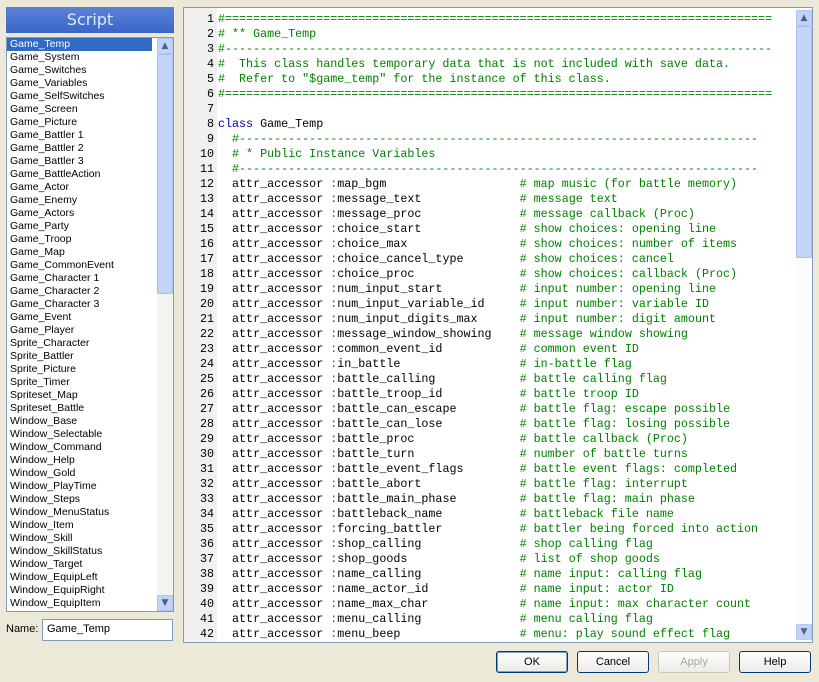 The height and width of the screenshot is (682, 819). Describe the element at coordinates (79, 187) in the screenshot. I see `script-list-item: Game_Actor` at that location.